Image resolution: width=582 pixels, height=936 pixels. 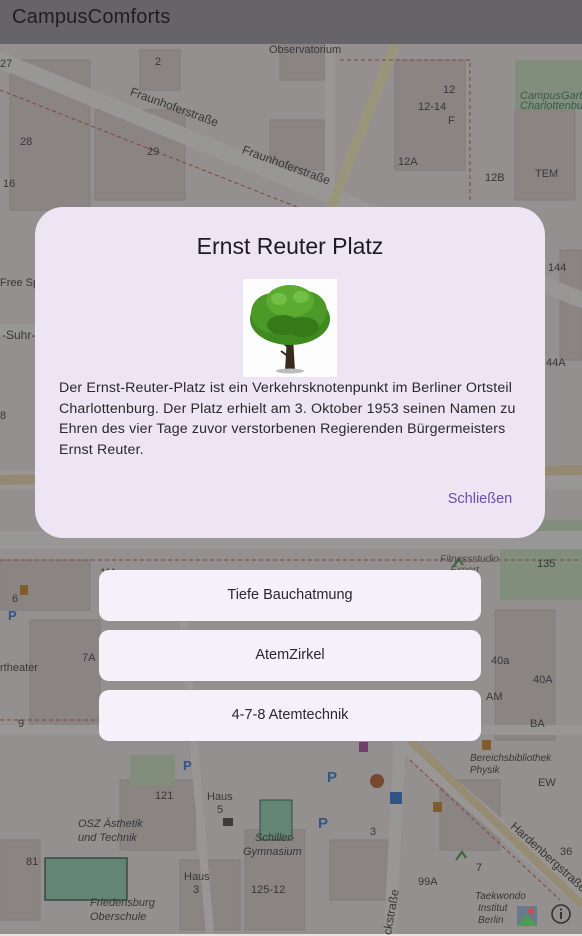 What do you see at coordinates (480, 499) in the screenshot?
I see `close-button: Schließen` at bounding box center [480, 499].